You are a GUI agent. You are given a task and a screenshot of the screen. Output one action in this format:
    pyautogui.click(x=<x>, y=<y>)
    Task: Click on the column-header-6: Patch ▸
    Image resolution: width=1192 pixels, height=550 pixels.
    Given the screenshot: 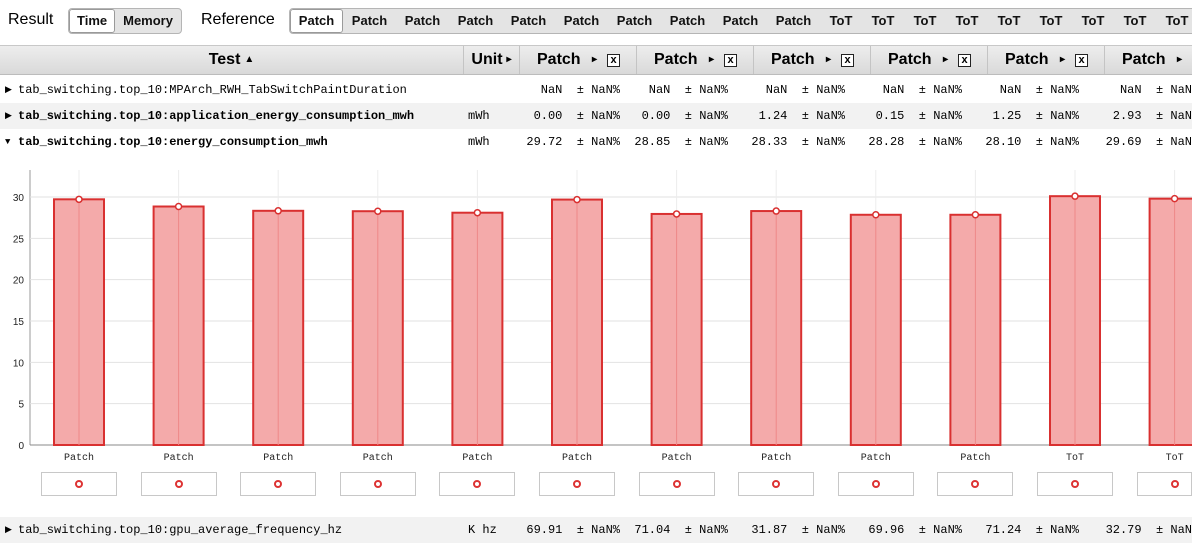 What is the action you would take?
    pyautogui.click(x=1148, y=60)
    